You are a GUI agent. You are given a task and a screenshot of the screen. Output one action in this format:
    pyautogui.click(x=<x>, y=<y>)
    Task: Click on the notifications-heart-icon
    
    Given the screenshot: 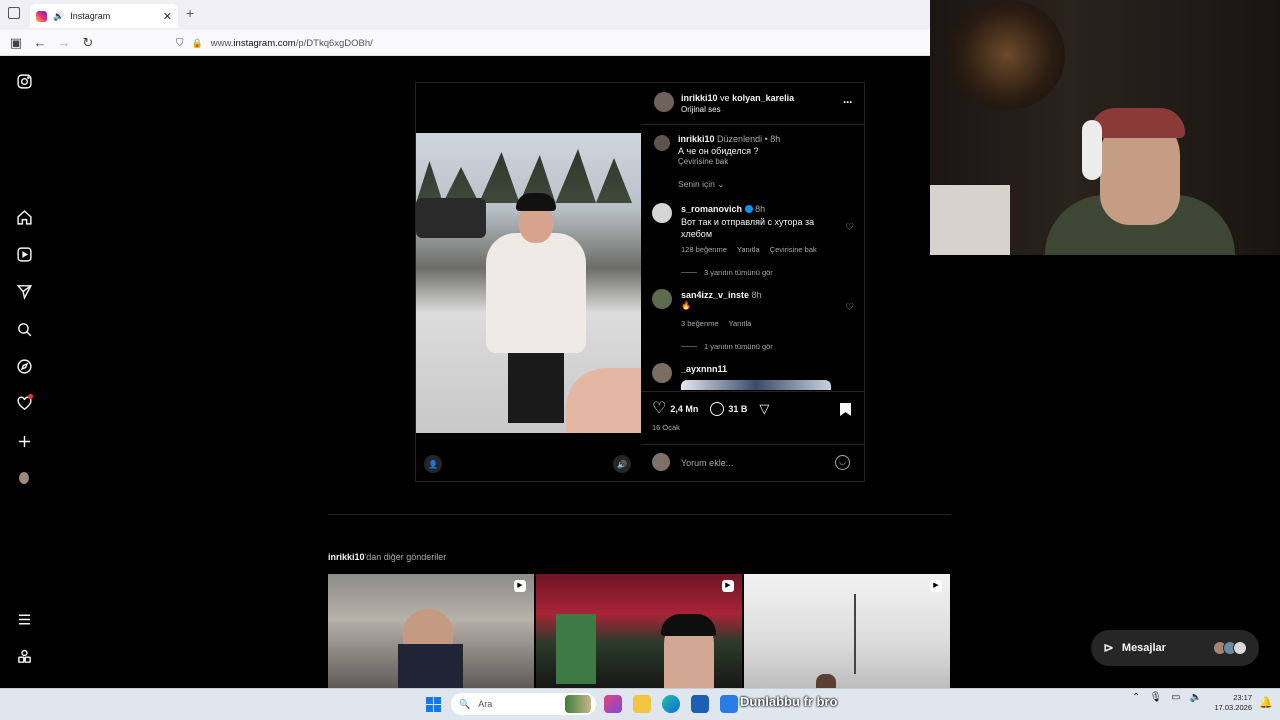 What is the action you would take?
    pyautogui.click(x=24, y=403)
    